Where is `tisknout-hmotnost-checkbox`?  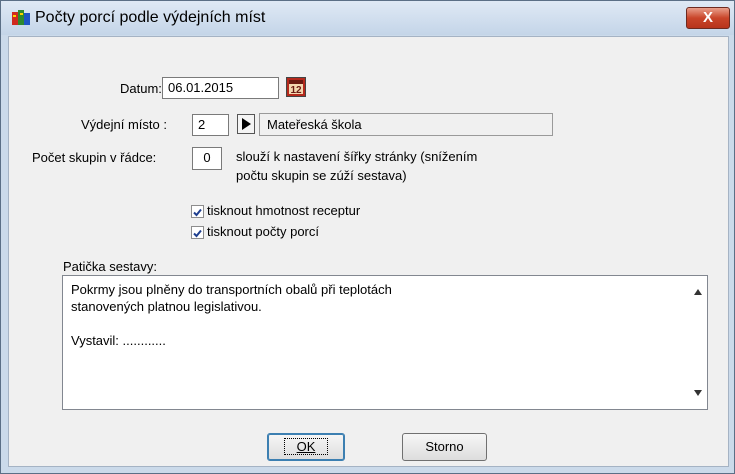
tisknout-hmotnost-checkbox is located at coordinates (197, 211).